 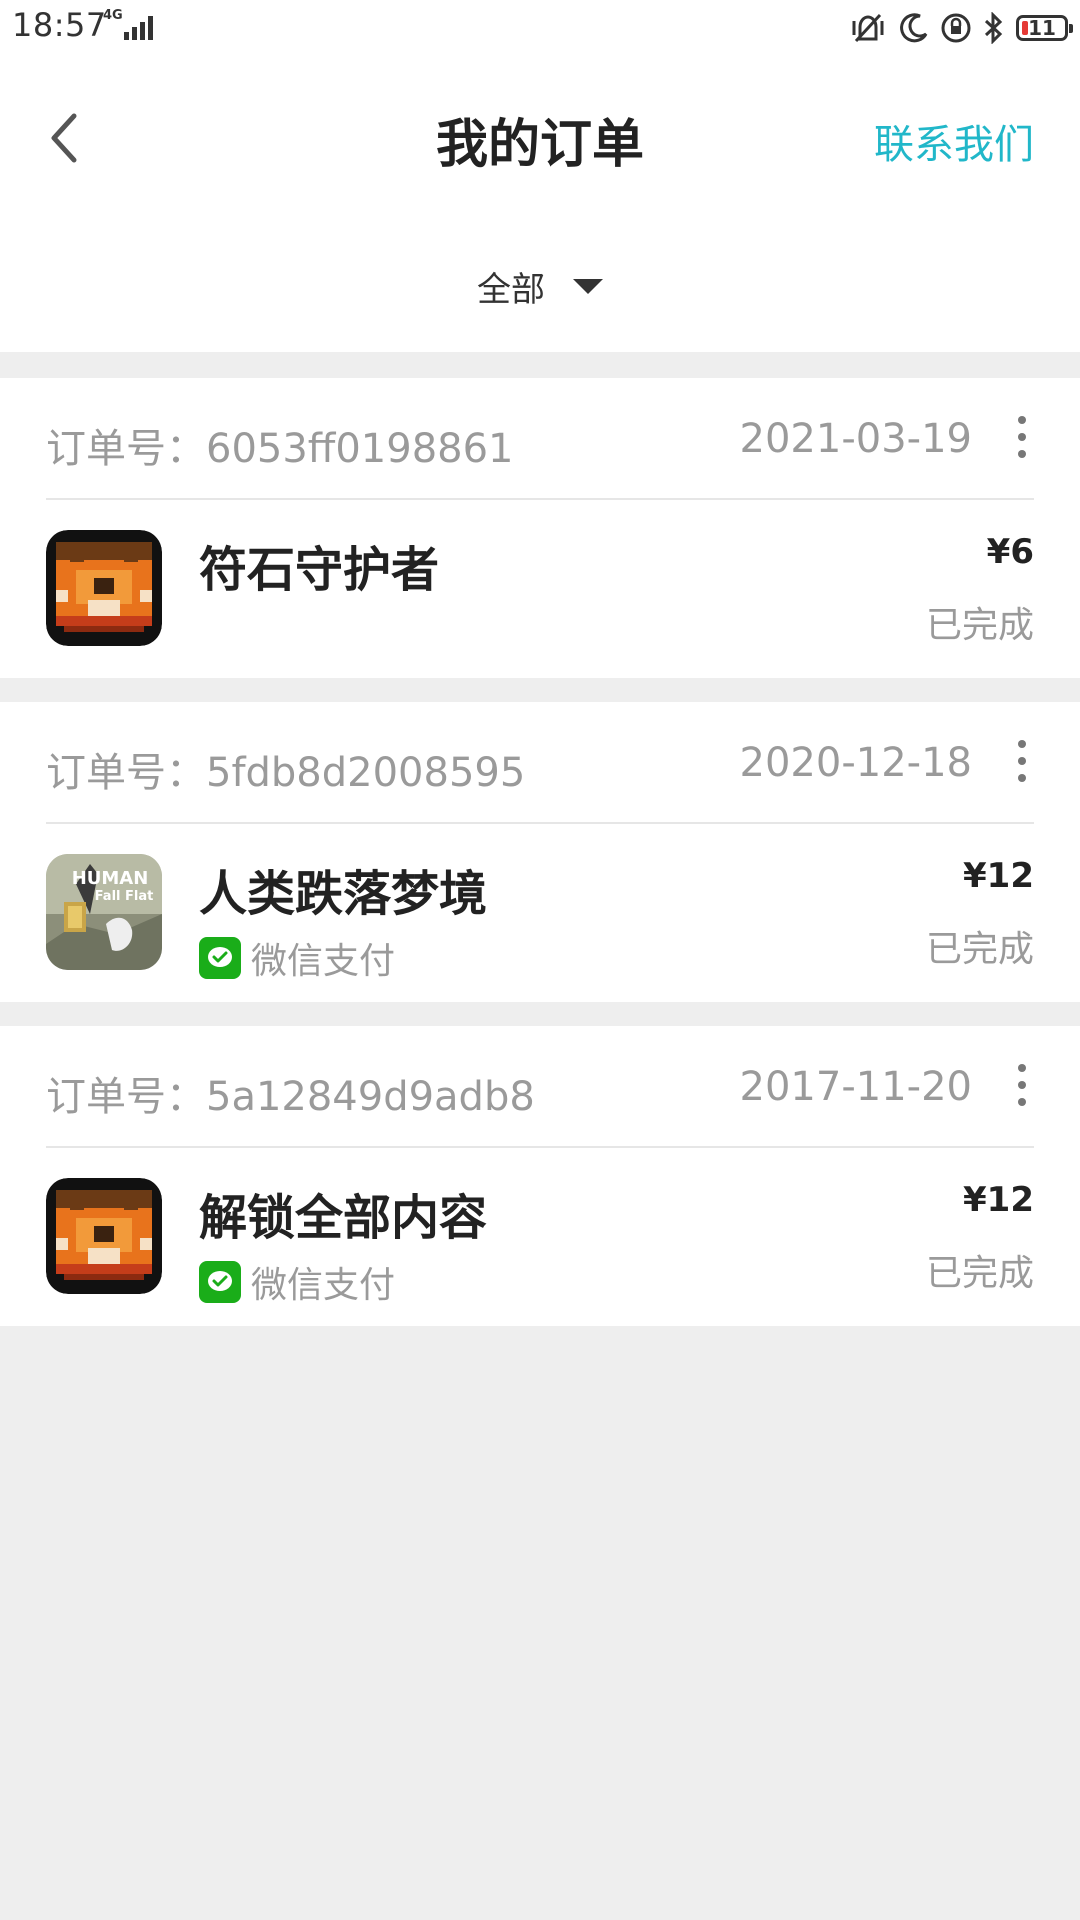 I want to click on status-icons: 11, so click(x=960, y=28).